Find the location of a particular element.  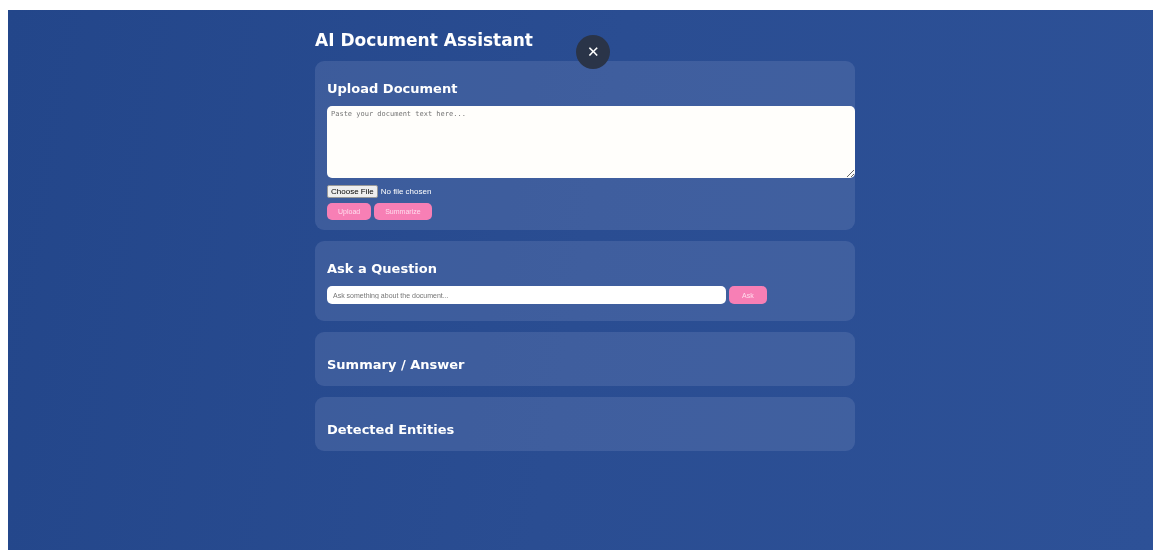

section-heading: Detected Entities is located at coordinates (391, 429).